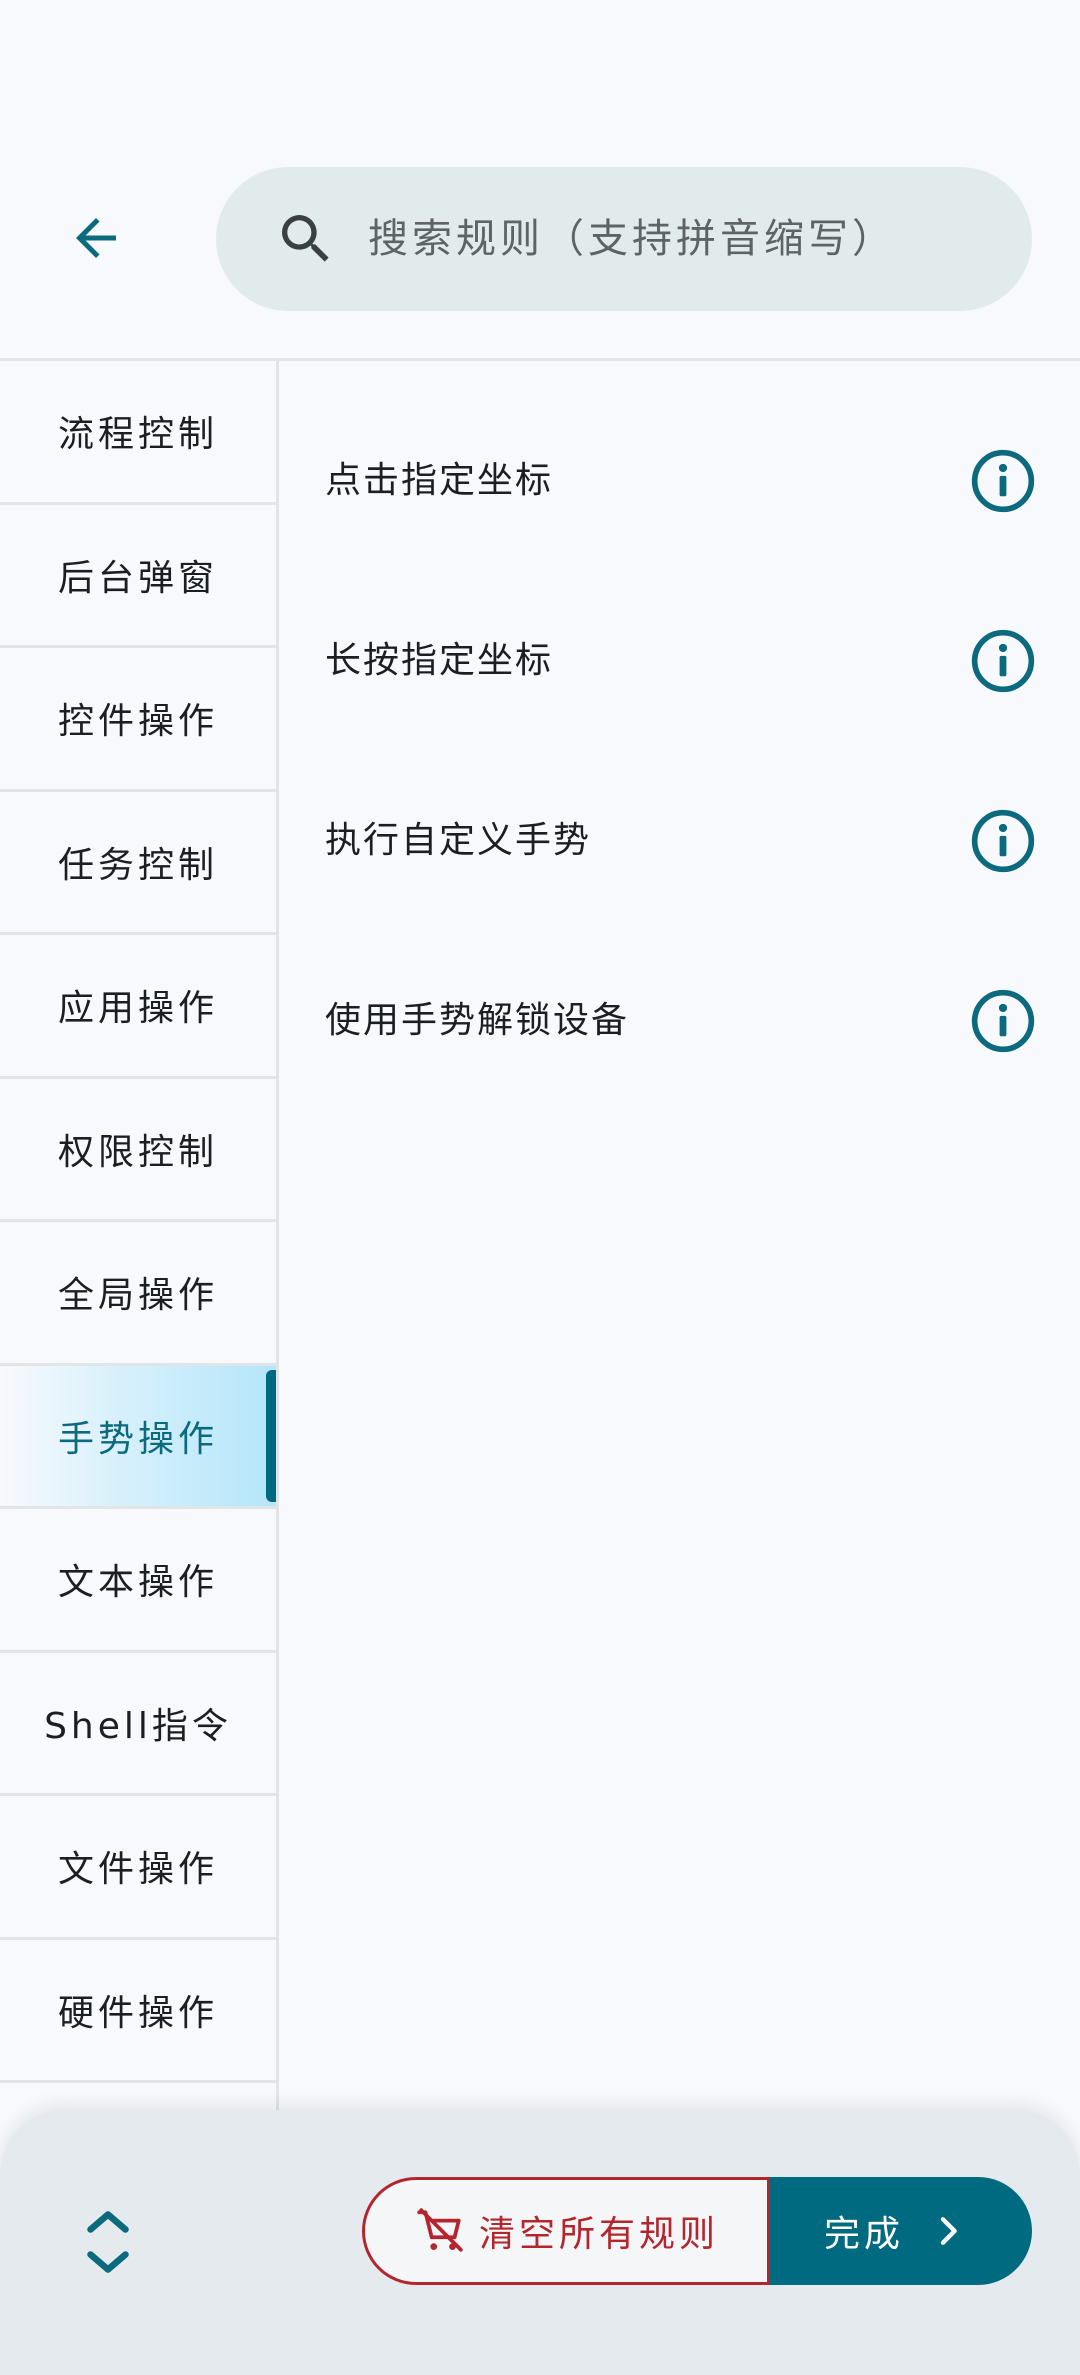  I want to click on sidebar-item-text-operation: 文本操作, so click(138, 1581).